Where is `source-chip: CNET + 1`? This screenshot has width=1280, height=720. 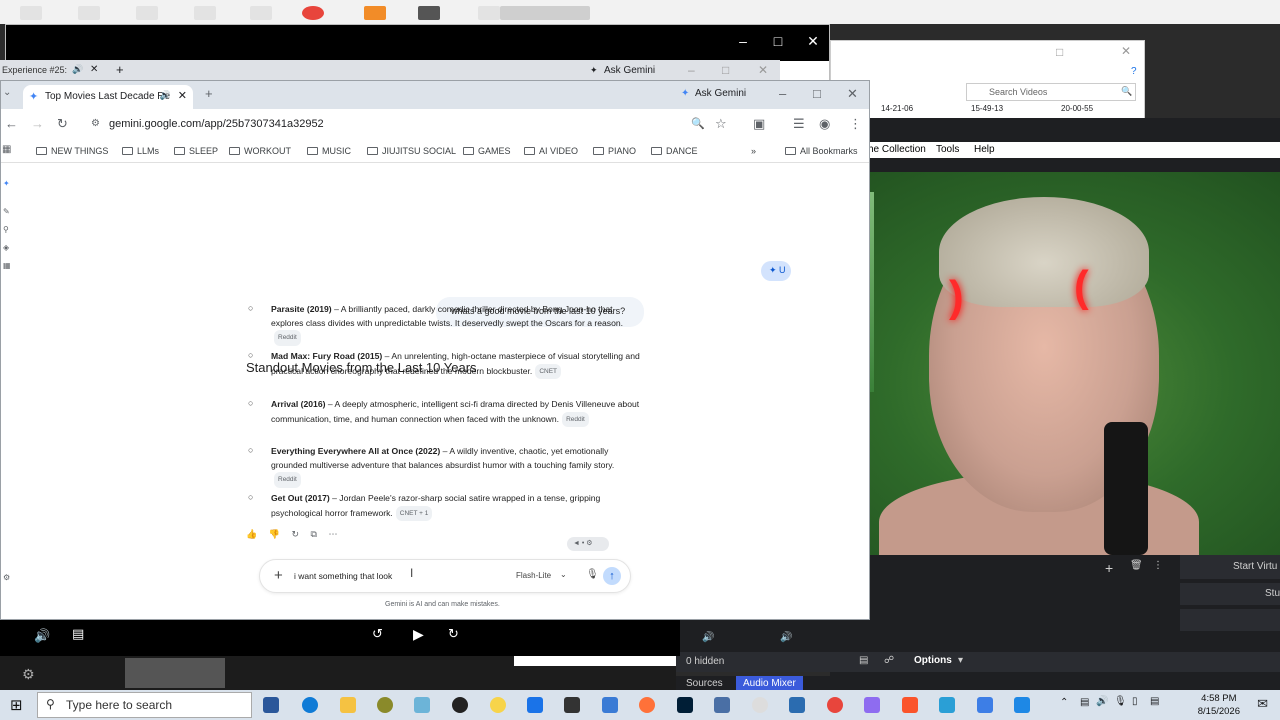
source-chip: CNET + 1 is located at coordinates (414, 513).